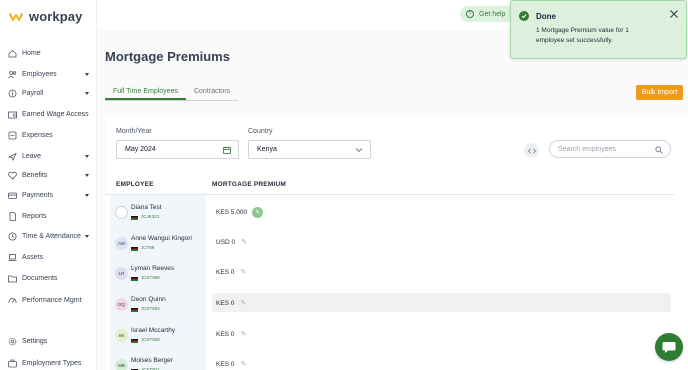 This screenshot has width=688, height=370. What do you see at coordinates (37, 135) in the screenshot?
I see `sidebar-item-label: Expenses` at bounding box center [37, 135].